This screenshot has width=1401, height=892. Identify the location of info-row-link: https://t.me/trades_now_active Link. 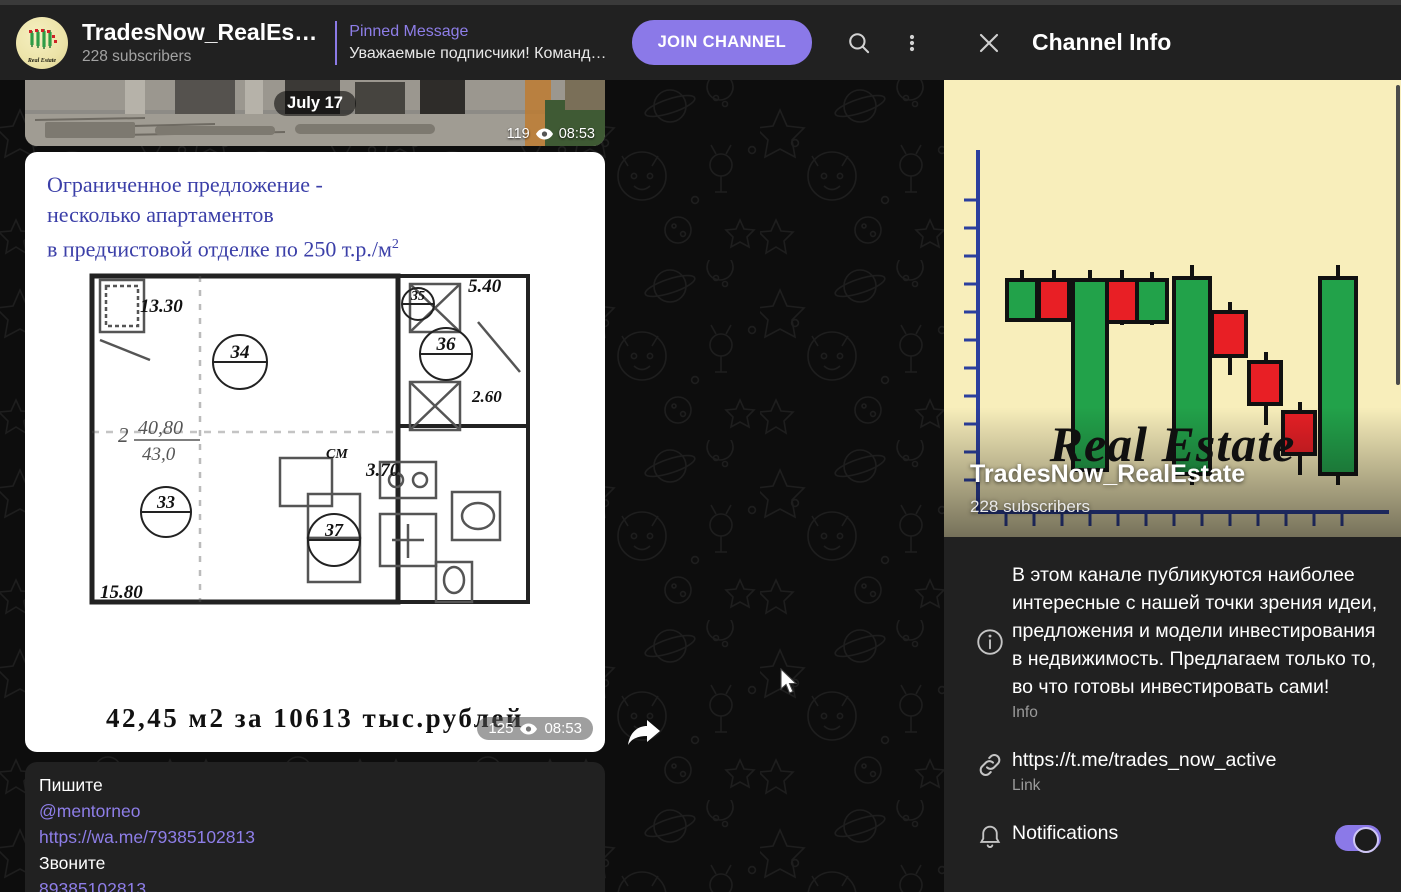
(1172, 768).